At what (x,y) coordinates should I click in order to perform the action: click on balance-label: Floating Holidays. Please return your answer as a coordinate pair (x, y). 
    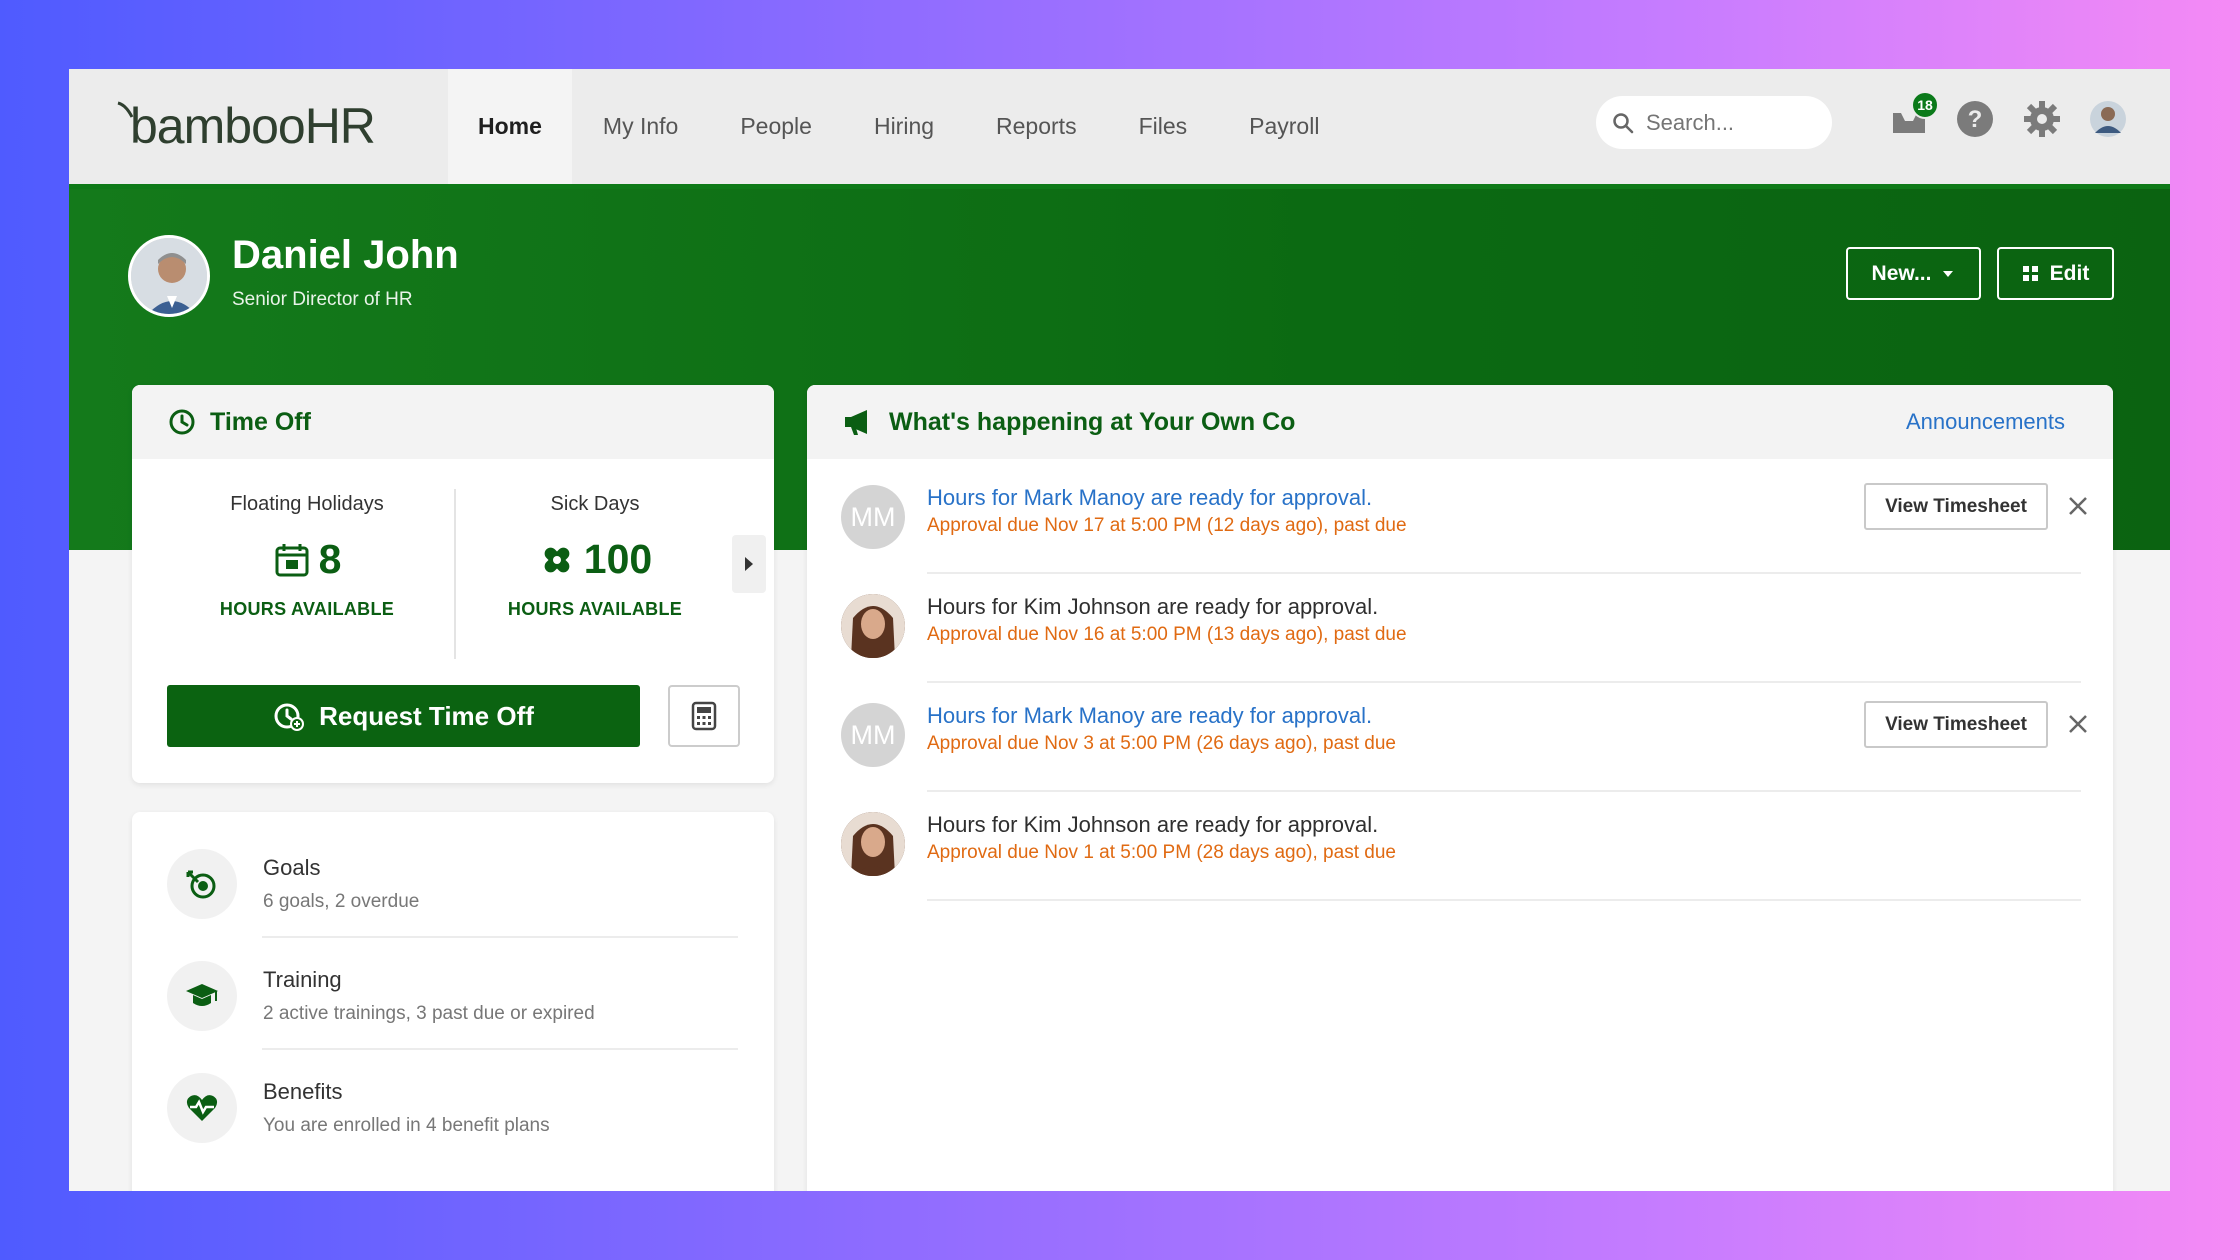
    Looking at the image, I should click on (307, 504).